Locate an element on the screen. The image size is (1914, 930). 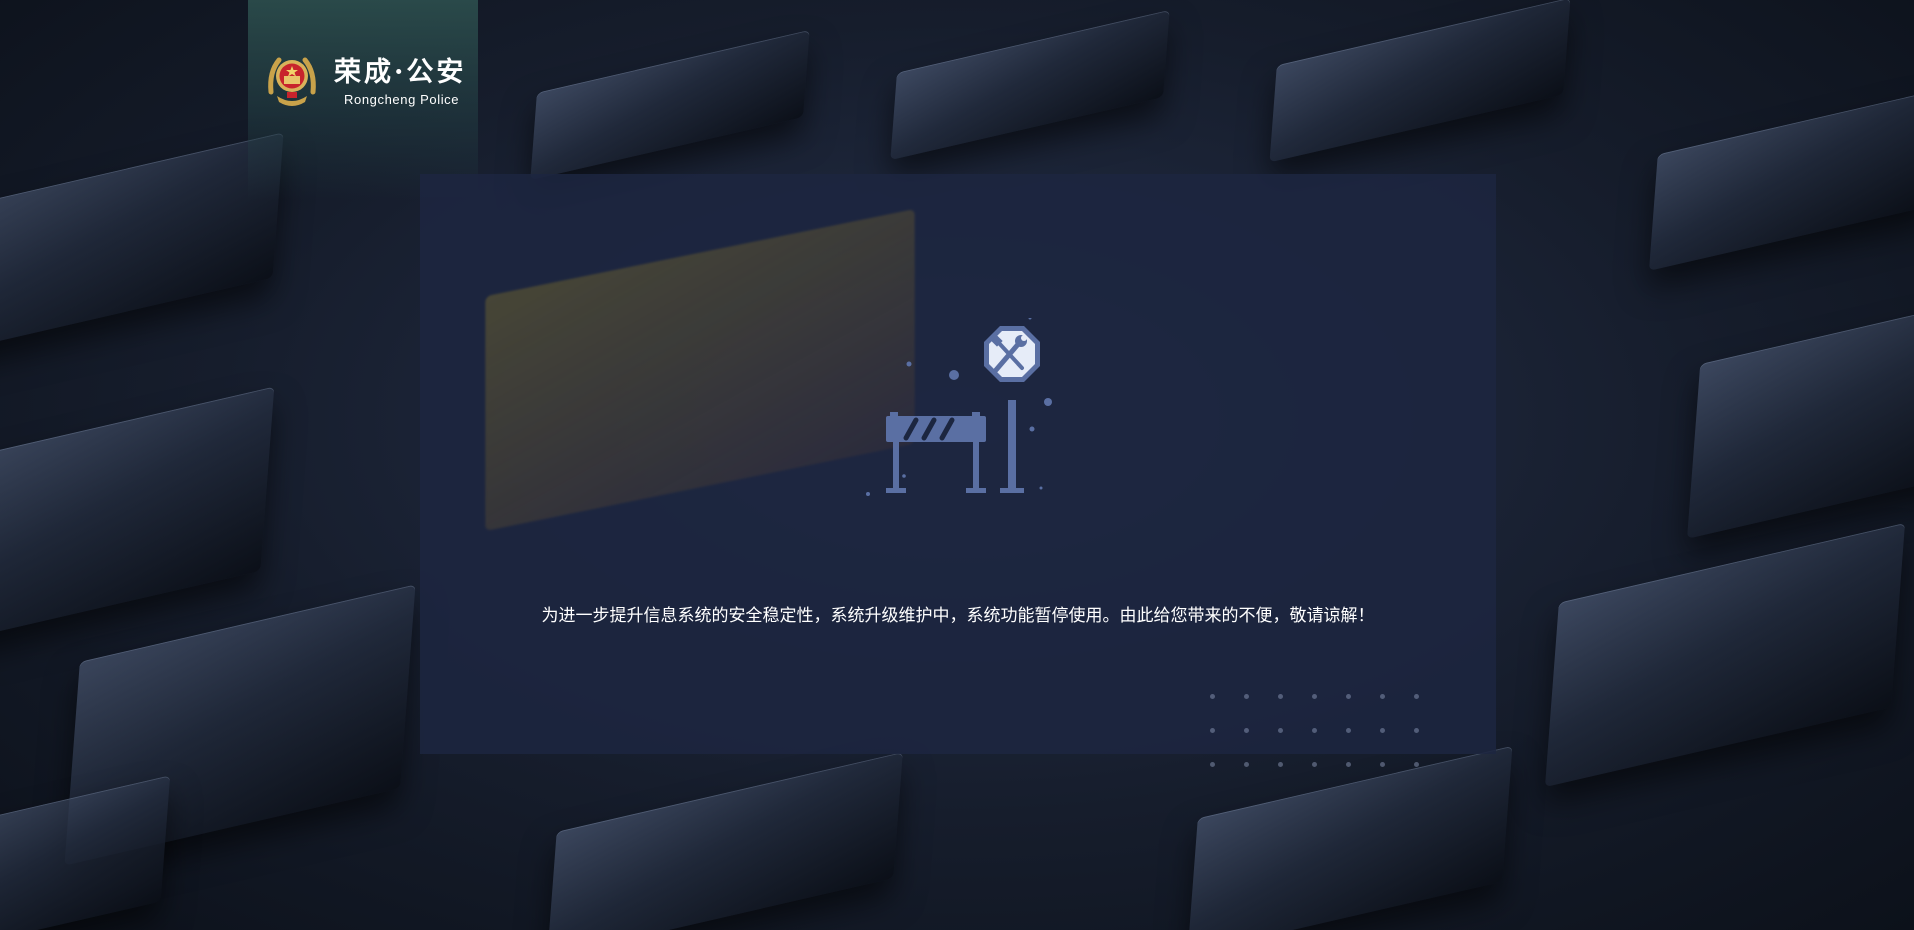
maintenance-tools-sign-icon is located at coordinates (959, 407).